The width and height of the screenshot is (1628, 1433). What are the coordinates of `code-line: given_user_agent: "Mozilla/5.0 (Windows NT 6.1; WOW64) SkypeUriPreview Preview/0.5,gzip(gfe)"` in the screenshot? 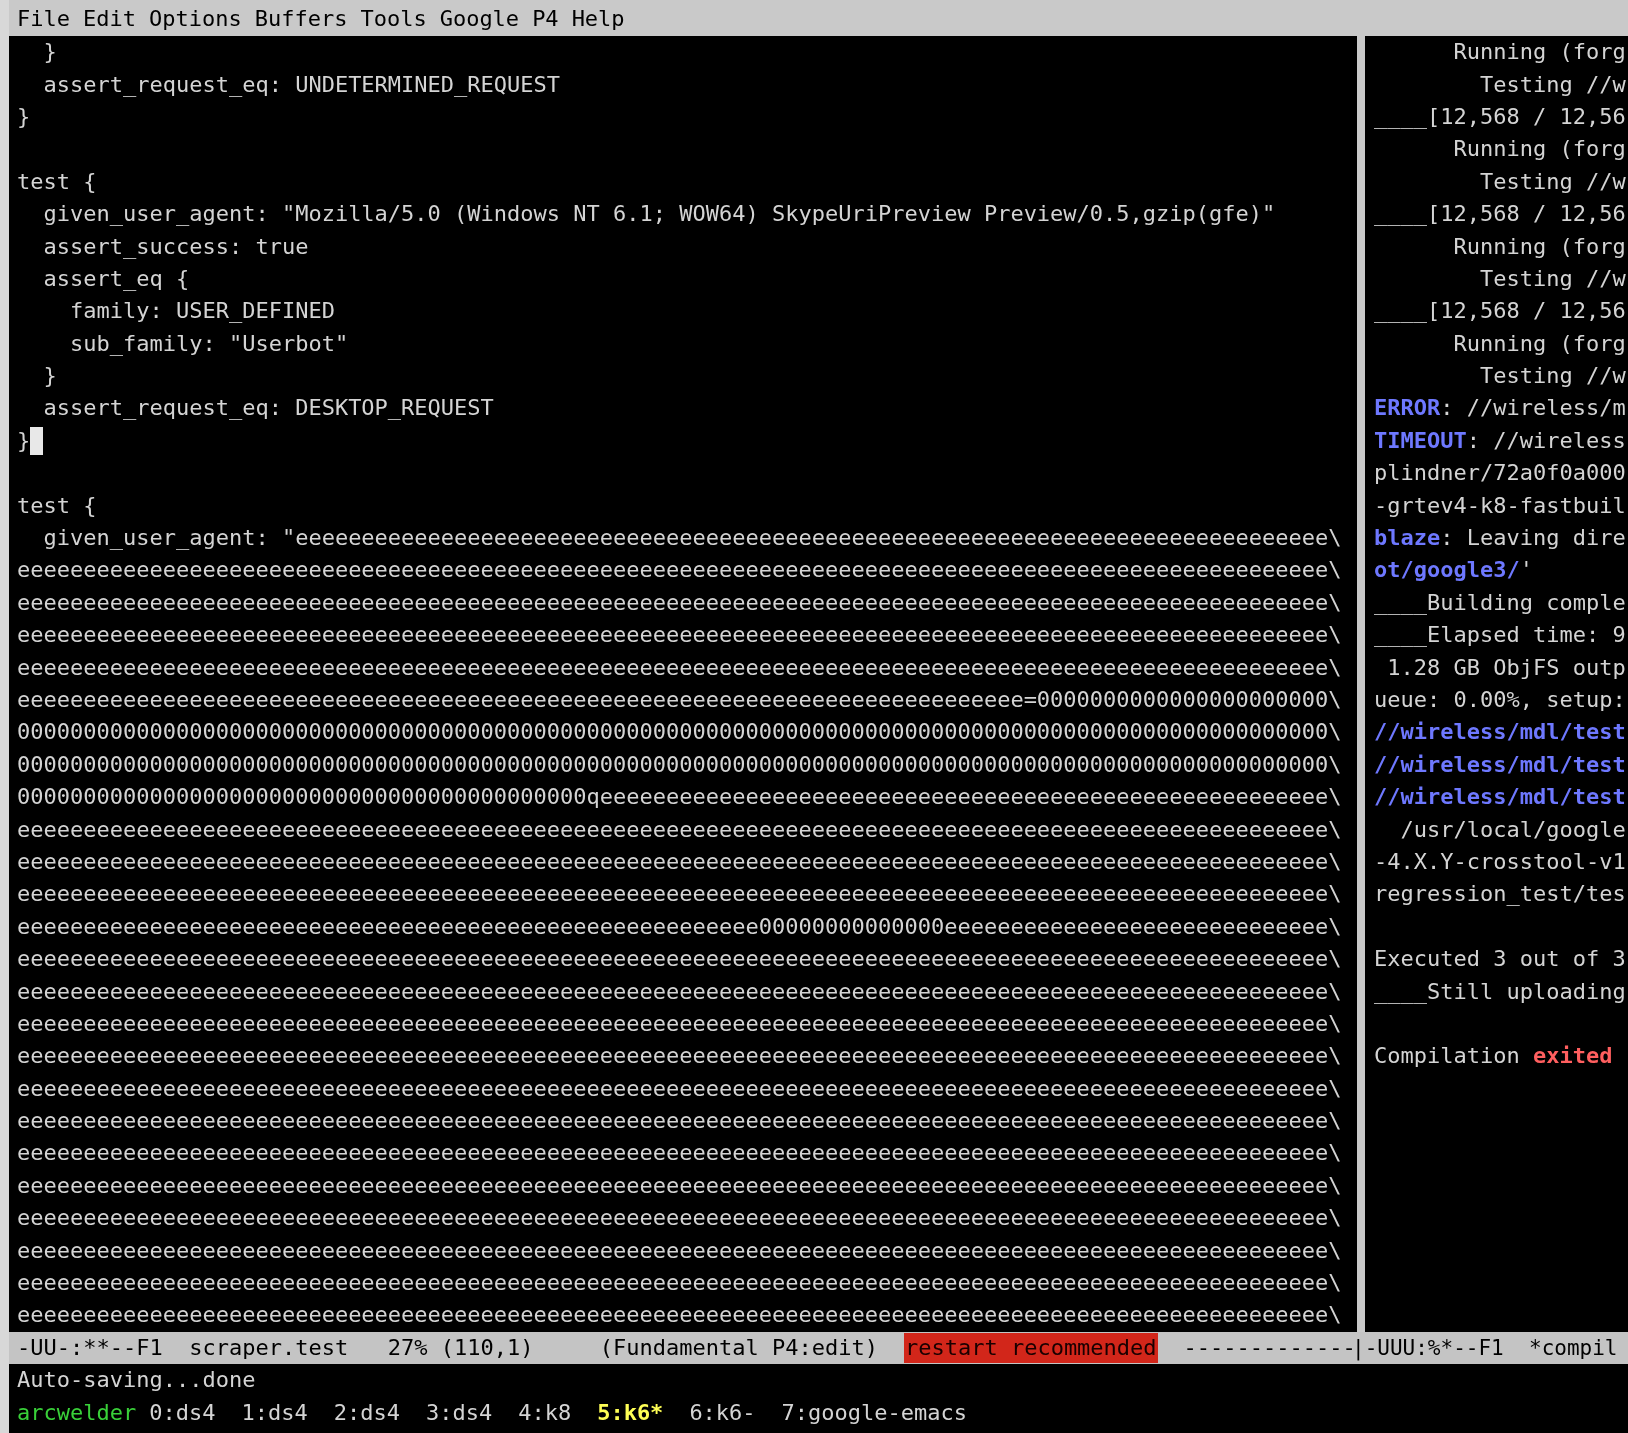 It's located at (659, 214).